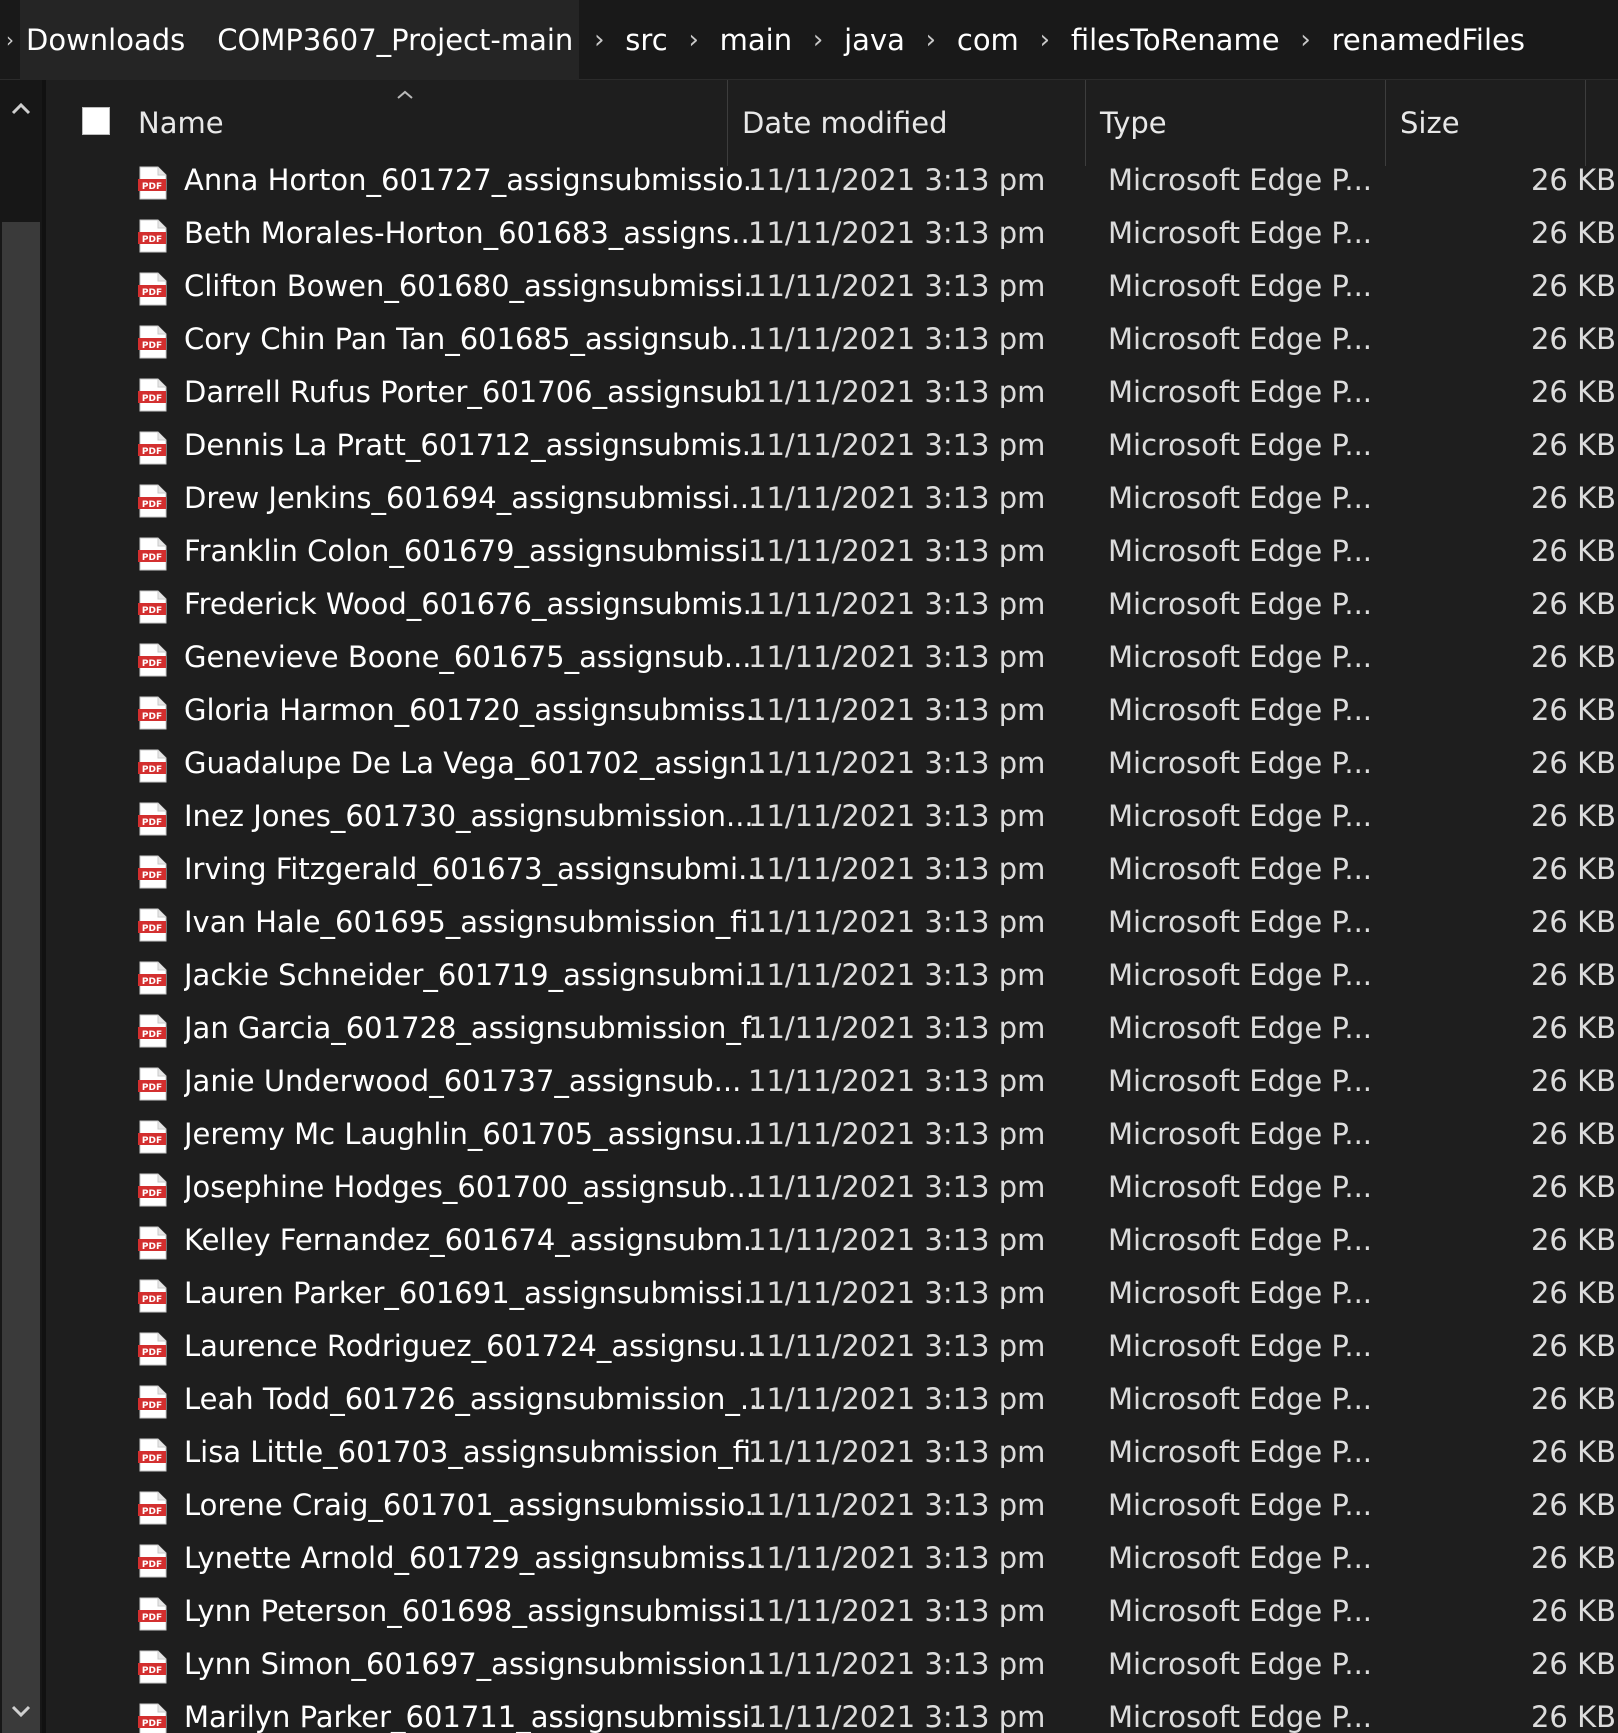  I want to click on breadcrumb-label: Downloads, so click(116, 40).